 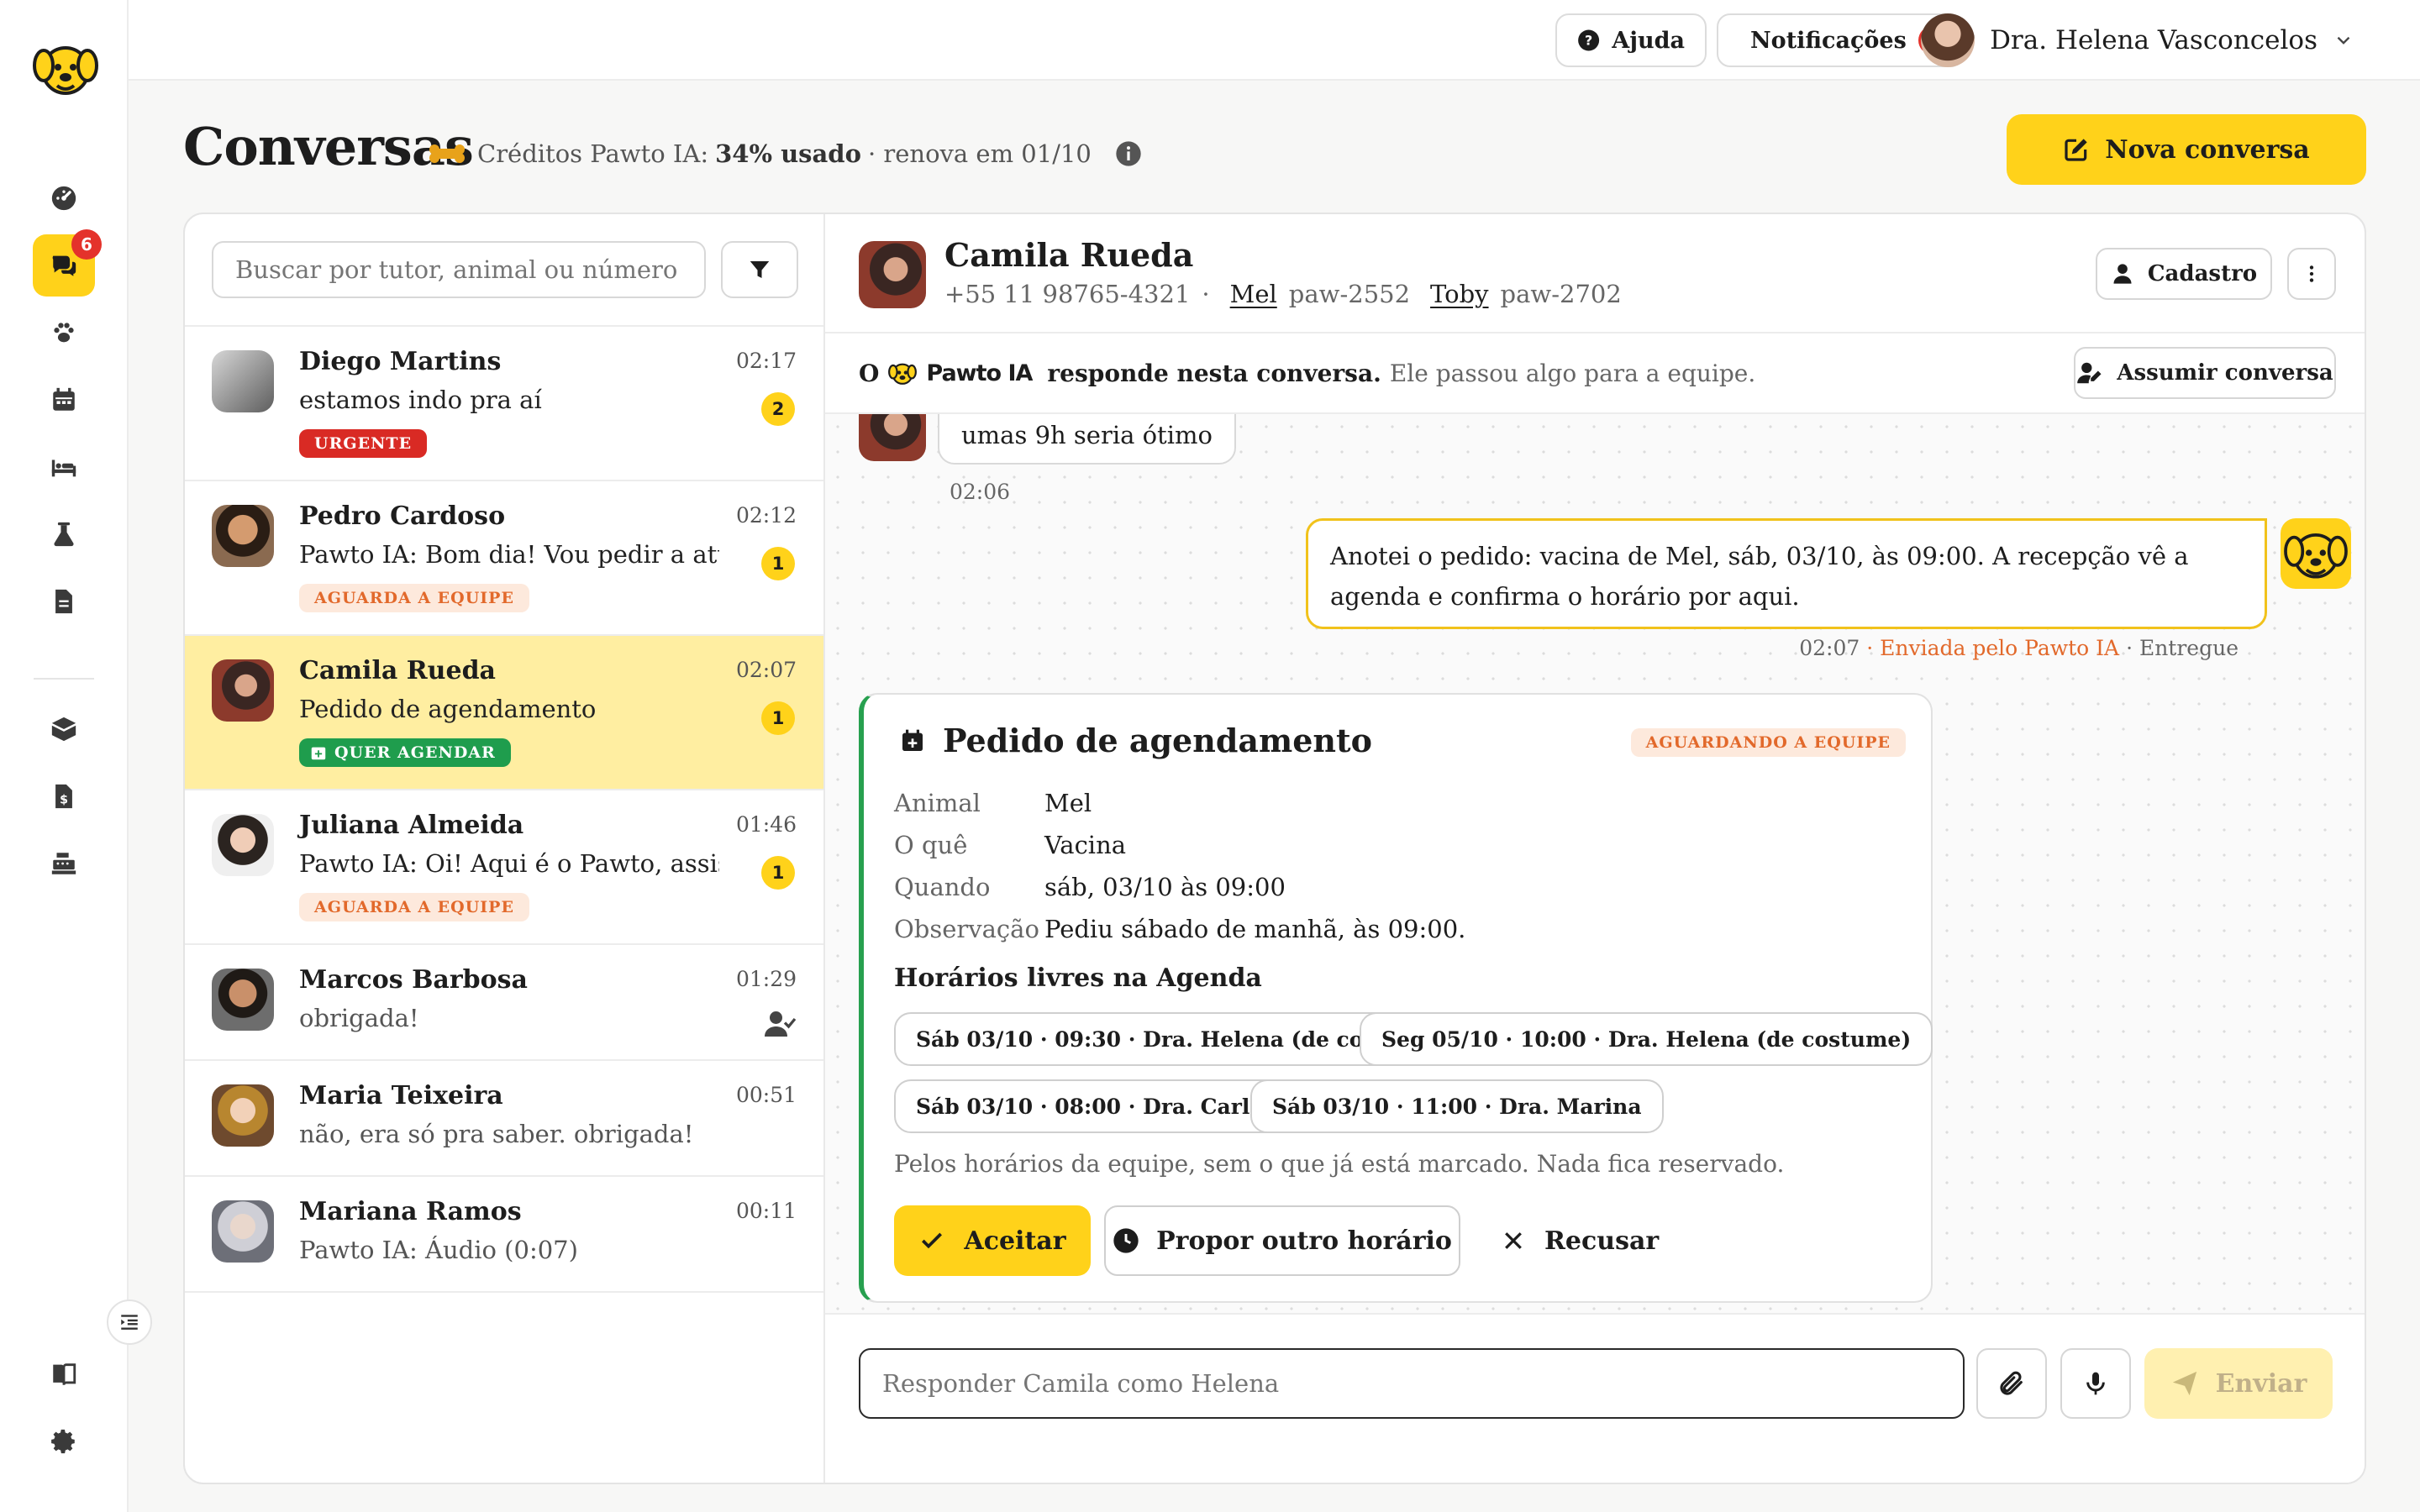 What do you see at coordinates (64, 198) in the screenshot?
I see `nav-dashboard` at bounding box center [64, 198].